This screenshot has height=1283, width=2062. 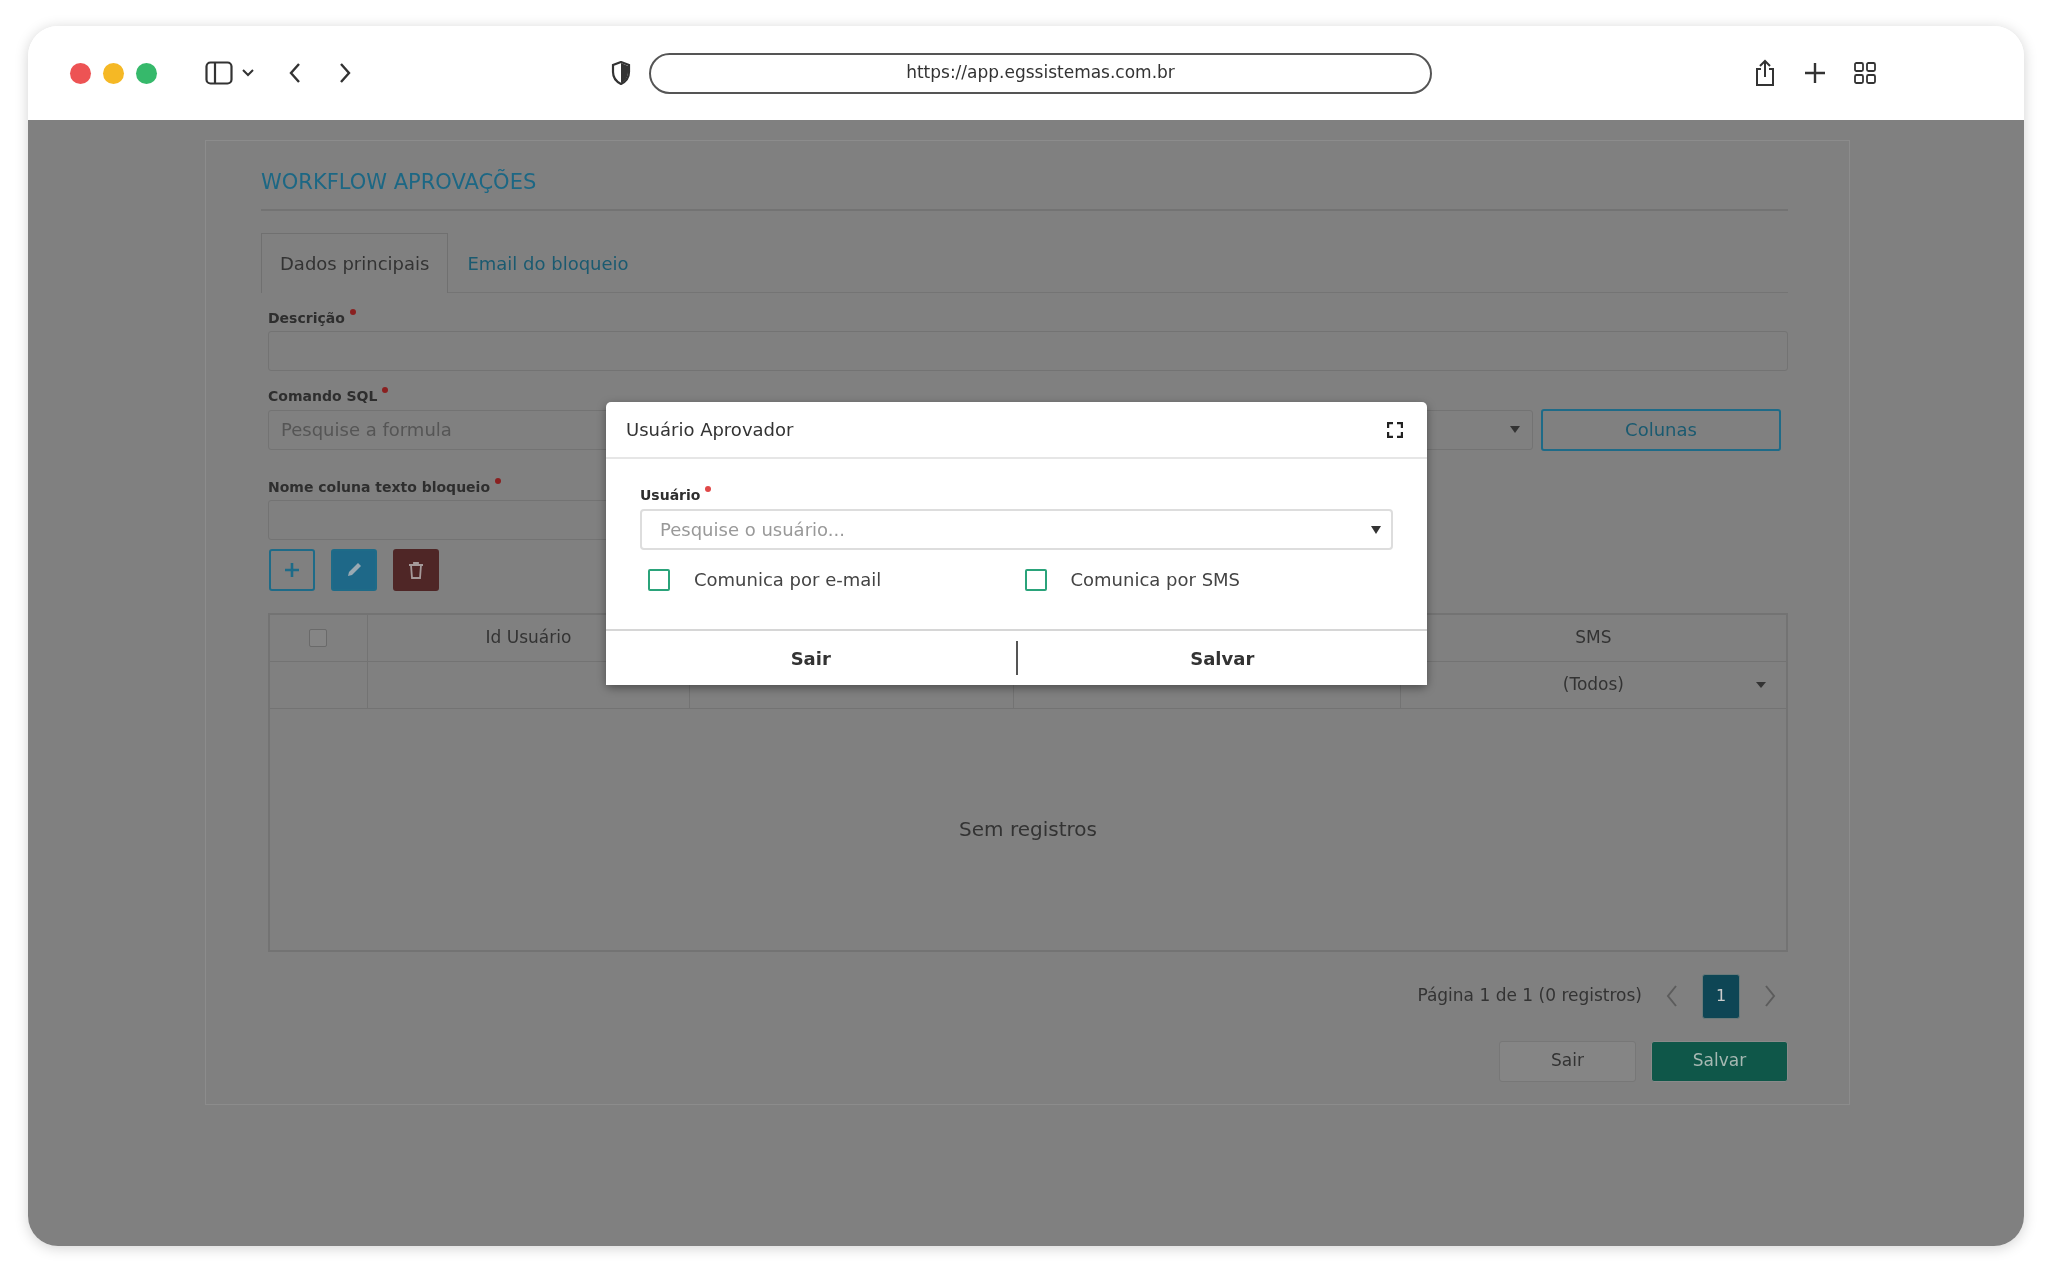 What do you see at coordinates (1024, 184) in the screenshot?
I see `page-title: WORKFLOW APROVAÇÕES` at bounding box center [1024, 184].